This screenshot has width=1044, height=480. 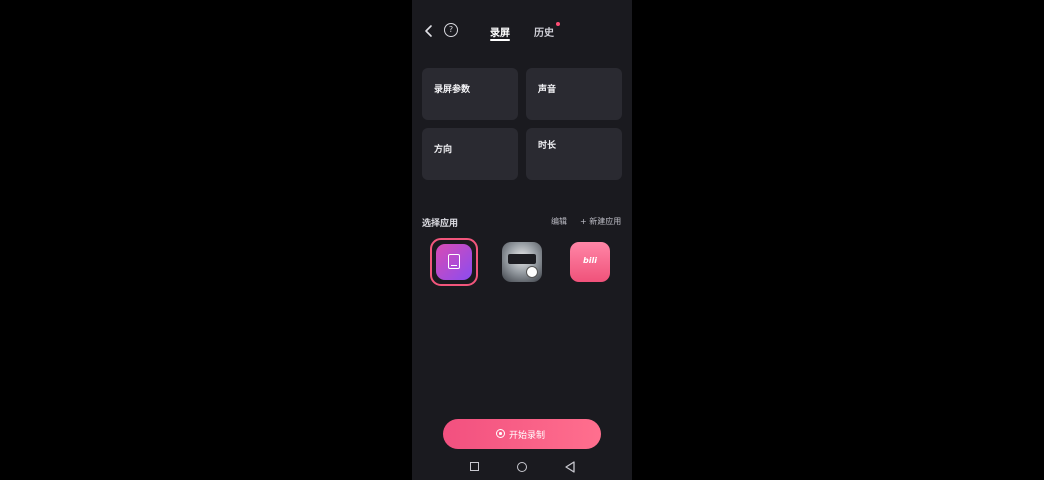 What do you see at coordinates (500, 40) in the screenshot?
I see `active-tab-indicator` at bounding box center [500, 40].